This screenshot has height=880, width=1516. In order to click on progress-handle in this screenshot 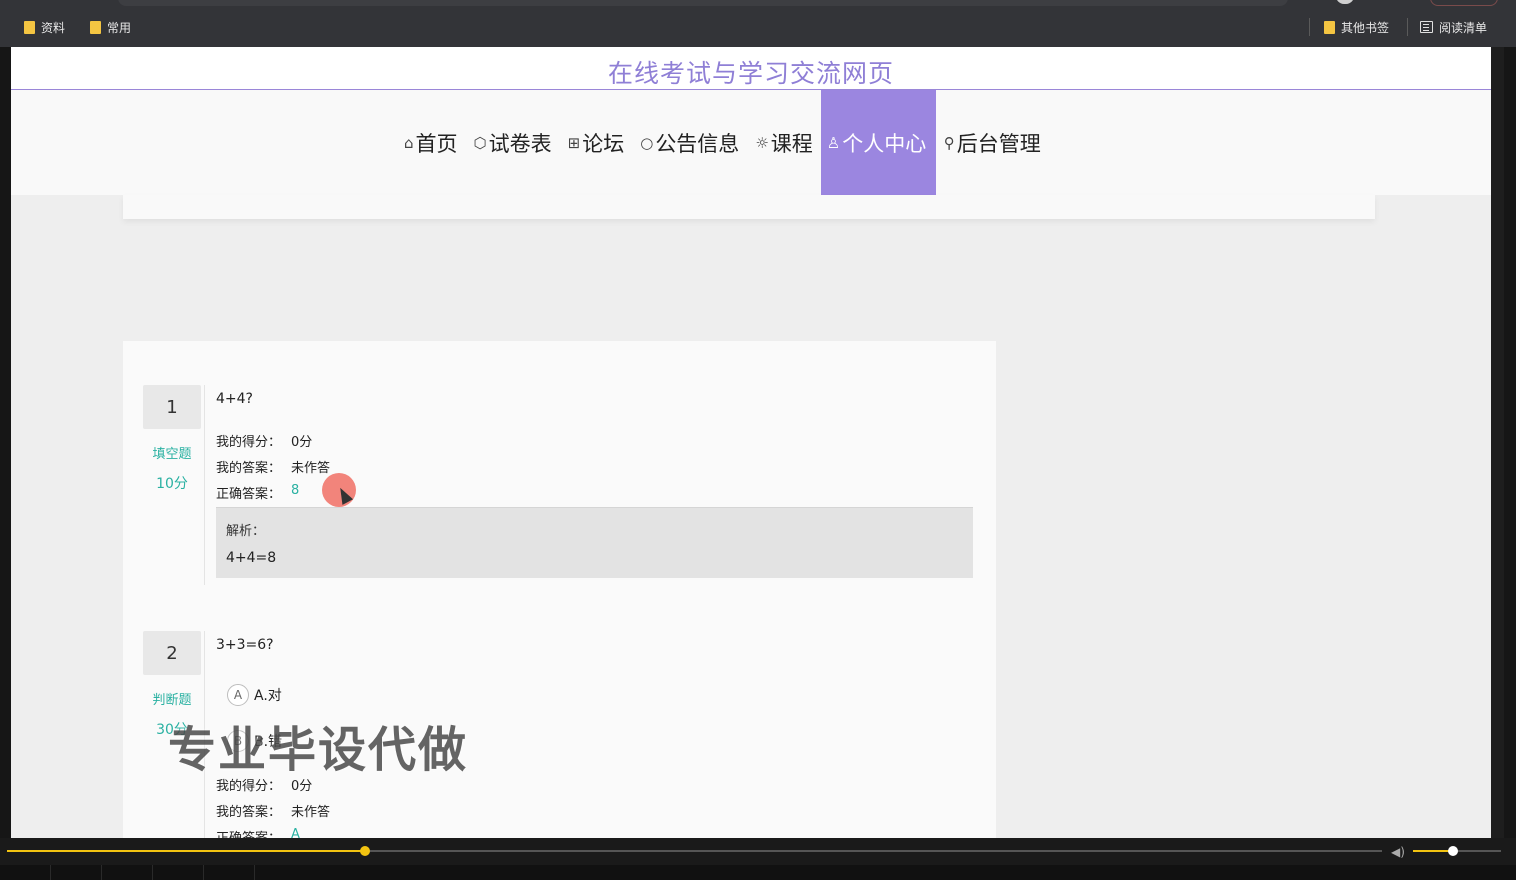, I will do `click(365, 851)`.